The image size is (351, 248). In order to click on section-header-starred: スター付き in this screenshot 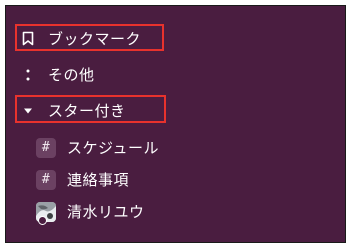, I will do `click(73, 110)`.